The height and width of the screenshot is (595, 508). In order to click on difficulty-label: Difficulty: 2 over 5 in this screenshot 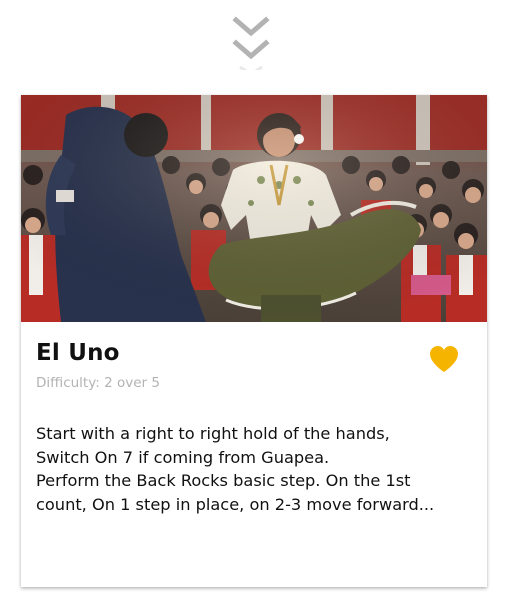, I will do `click(98, 383)`.